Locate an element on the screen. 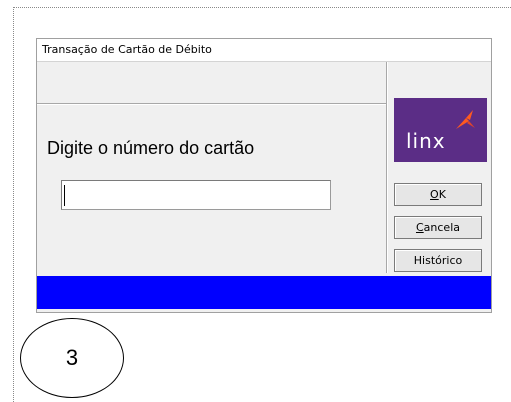  linx-logo: linx is located at coordinates (440, 130).